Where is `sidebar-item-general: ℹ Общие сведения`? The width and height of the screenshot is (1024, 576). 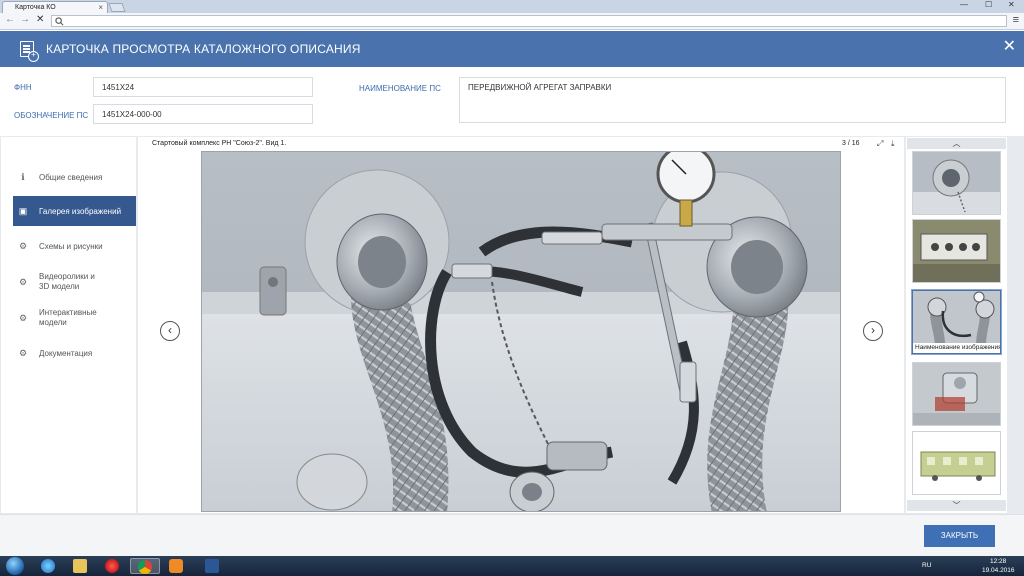 sidebar-item-general: ℹ Общие сведения is located at coordinates (74, 177).